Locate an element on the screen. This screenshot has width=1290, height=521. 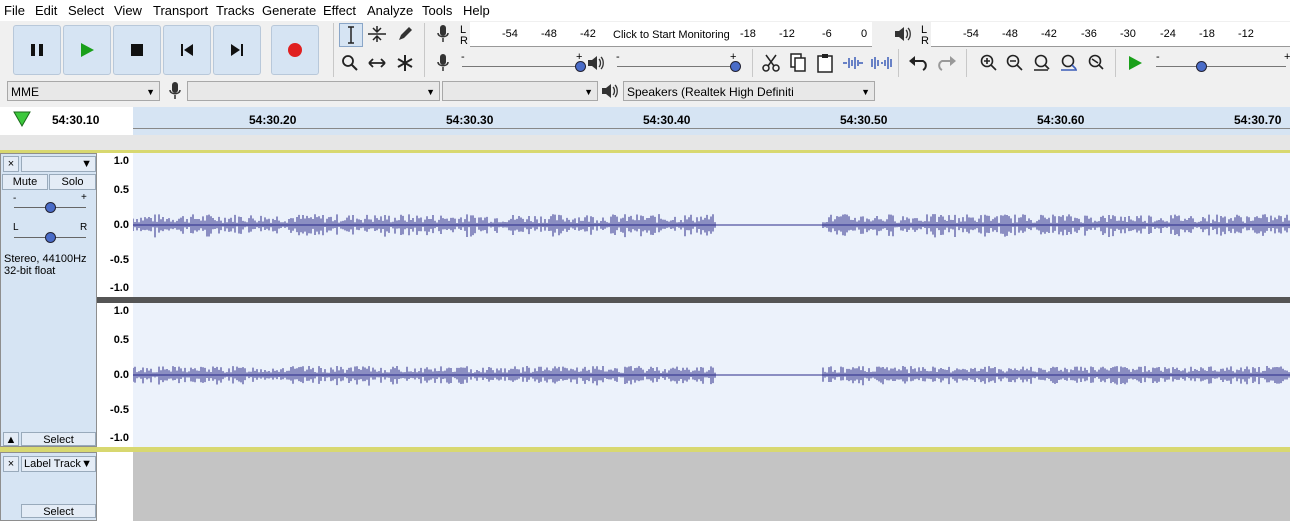
recording-device-select: ▼ is located at coordinates (313, 91).